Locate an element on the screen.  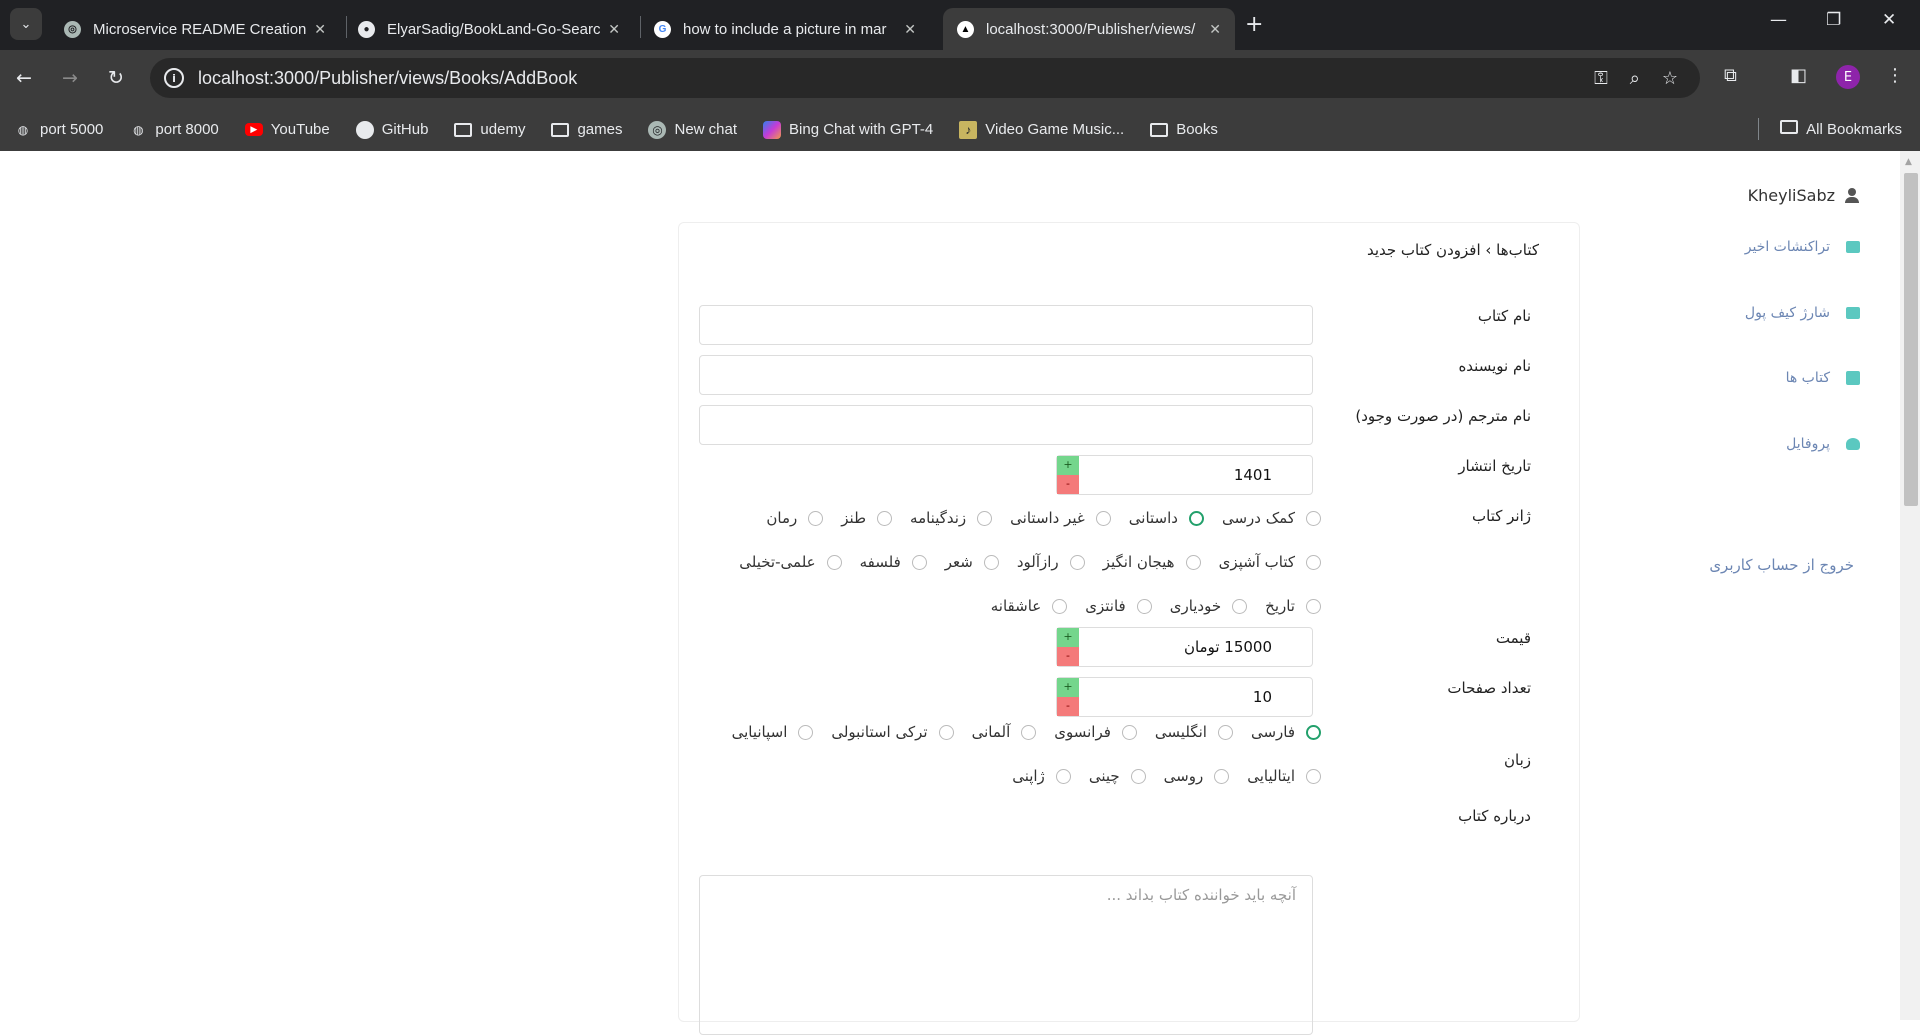
profile-avatar: E is located at coordinates (1848, 77).